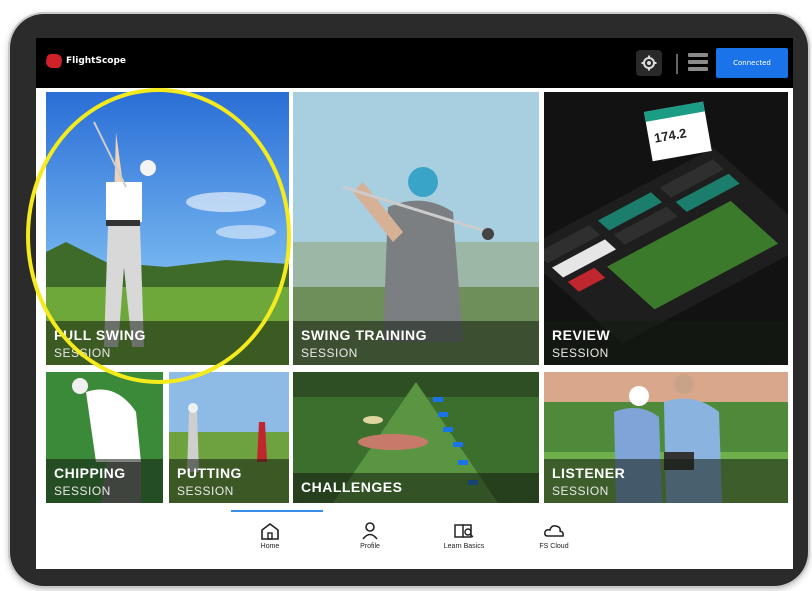 This screenshot has height=591, width=812. Describe the element at coordinates (104, 437) in the screenshot. I see `tile-chipping: CHIPPING SESSION` at that location.